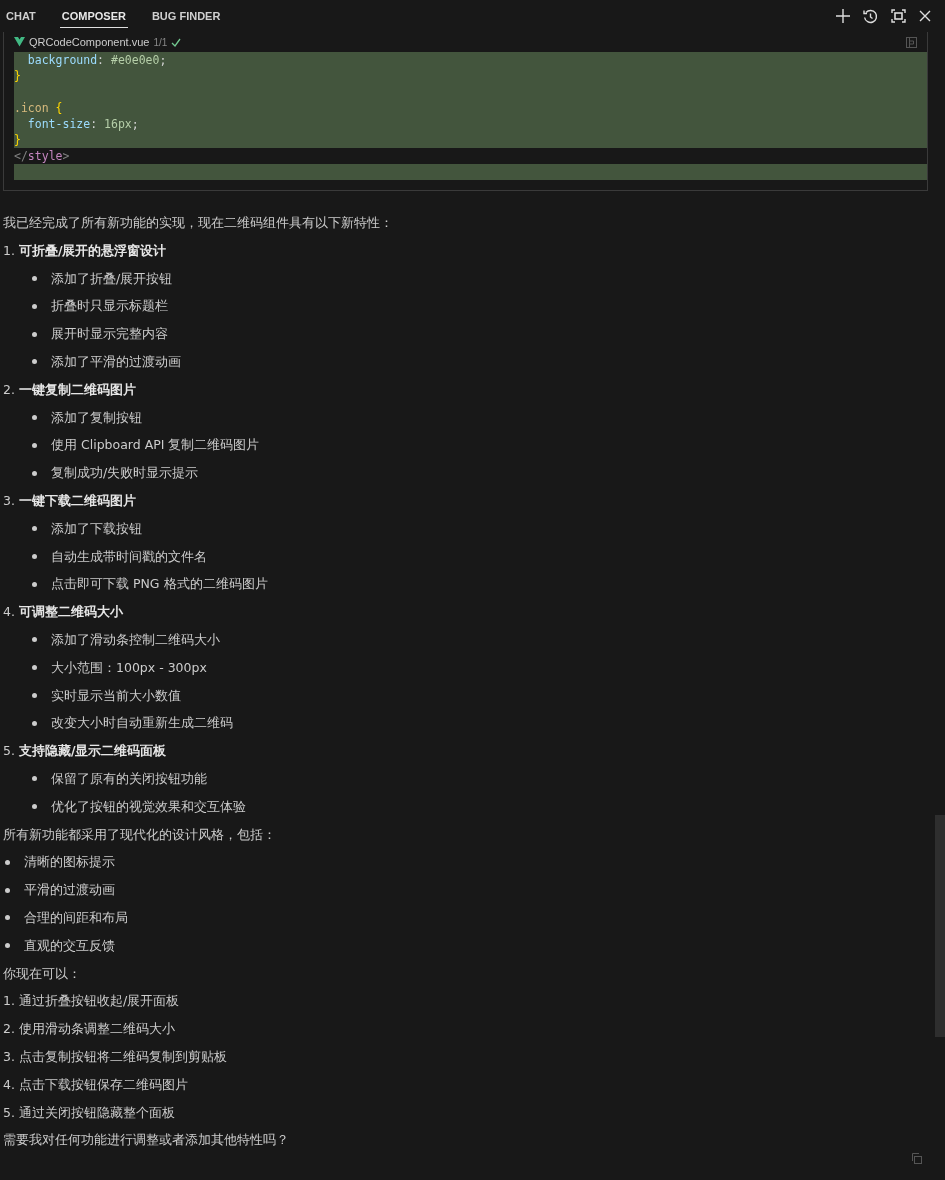  Describe the element at coordinates (89, 42) in the screenshot. I see `file-name: QRCodeComponent.vue` at that location.